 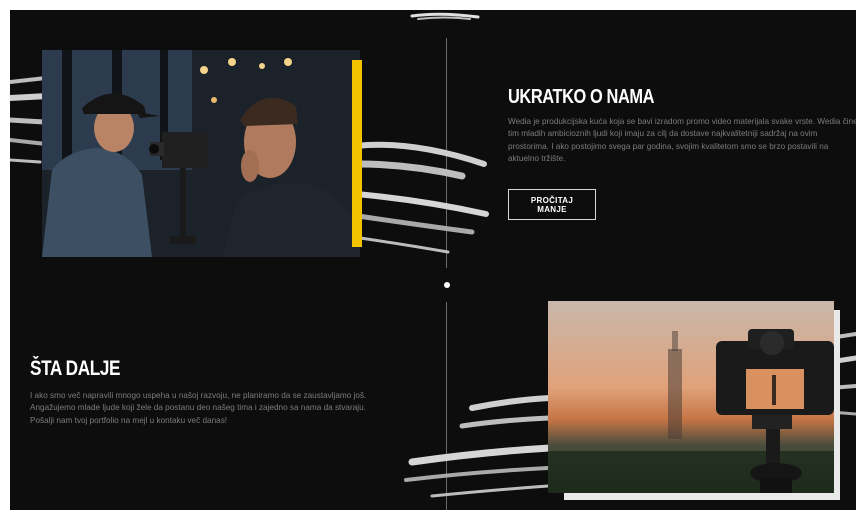 I want to click on brush-stroke-top, so click(x=445, y=16).